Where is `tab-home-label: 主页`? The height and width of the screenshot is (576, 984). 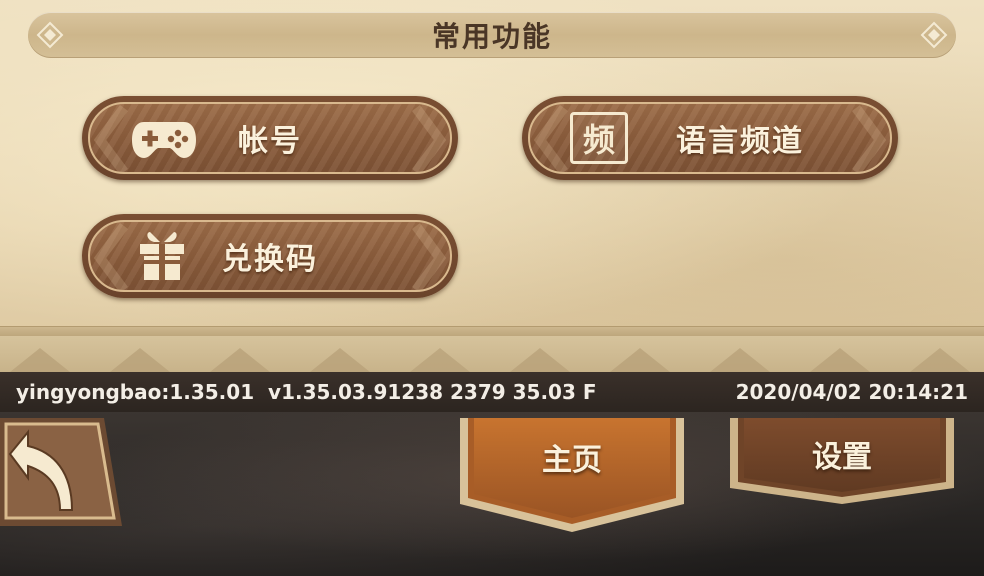 tab-home-label: 主页 is located at coordinates (572, 460).